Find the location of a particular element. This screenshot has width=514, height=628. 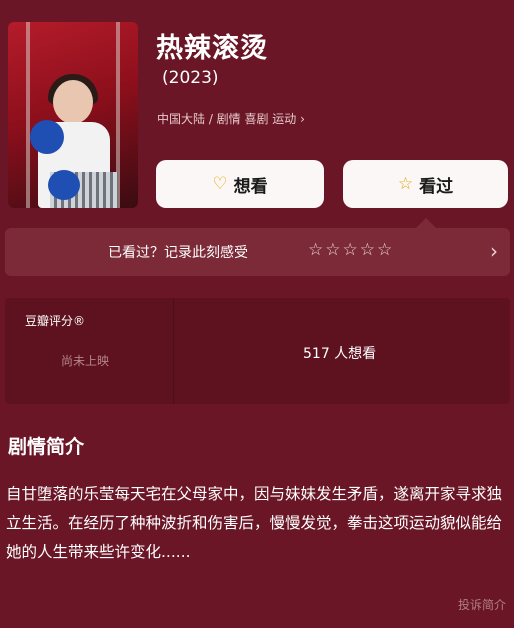

watched-label: 看过 is located at coordinates (436, 186).